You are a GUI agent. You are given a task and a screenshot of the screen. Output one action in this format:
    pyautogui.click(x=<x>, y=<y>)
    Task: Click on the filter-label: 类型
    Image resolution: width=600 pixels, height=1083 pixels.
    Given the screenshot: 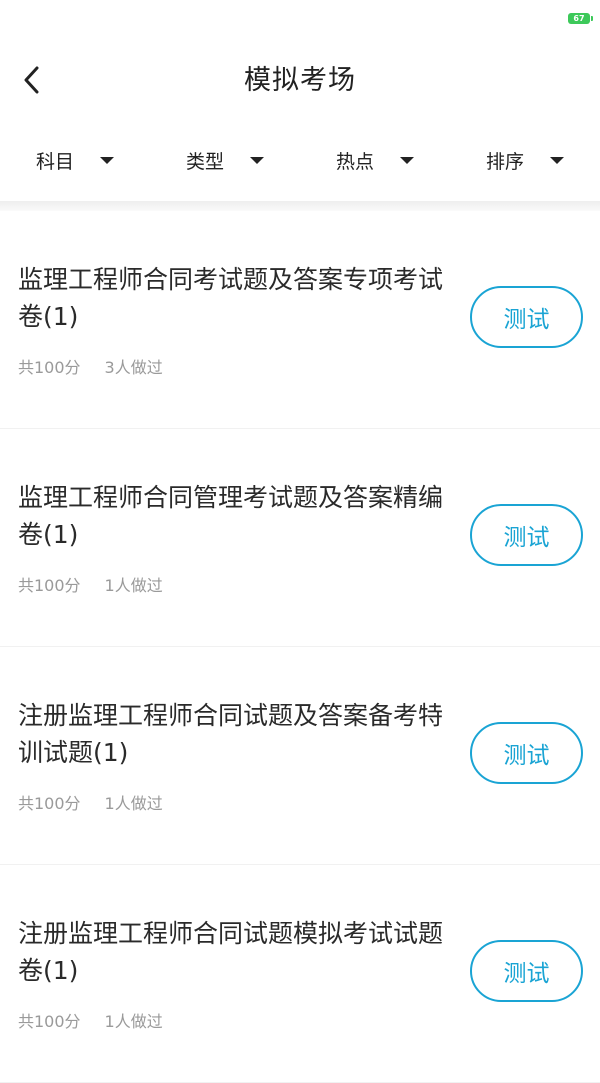 What is the action you would take?
    pyautogui.click(x=204, y=161)
    